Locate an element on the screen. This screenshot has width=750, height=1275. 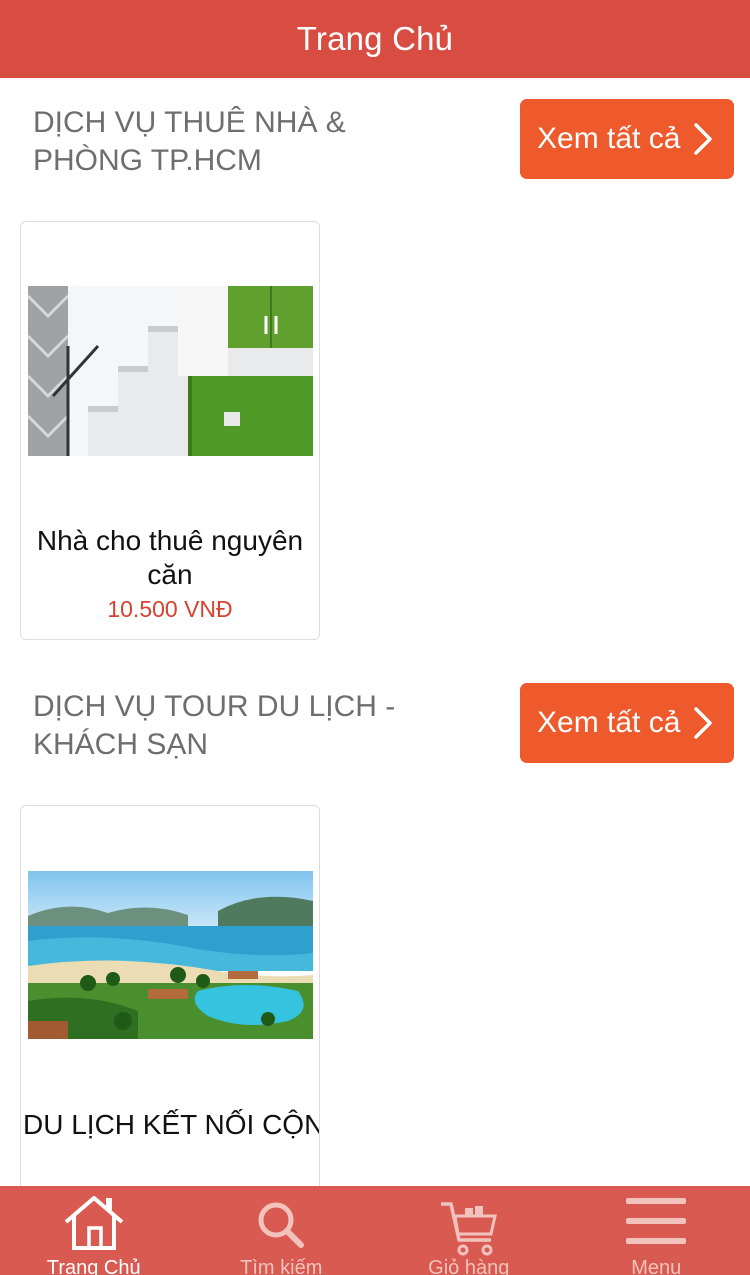
product-image-tour is located at coordinates (170, 955).